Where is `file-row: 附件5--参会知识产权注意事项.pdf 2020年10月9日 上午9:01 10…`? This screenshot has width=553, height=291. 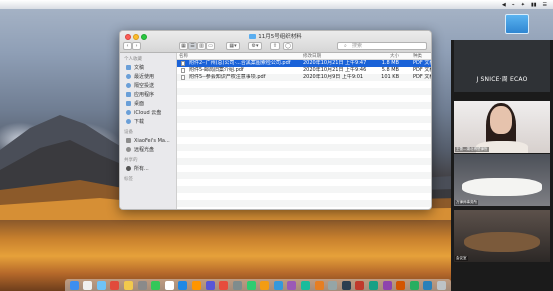
file-row: 附件5--参会知识产权注意事项.pdf 2020年10月9日 上午9:01 10… is located at coordinates (304, 77).